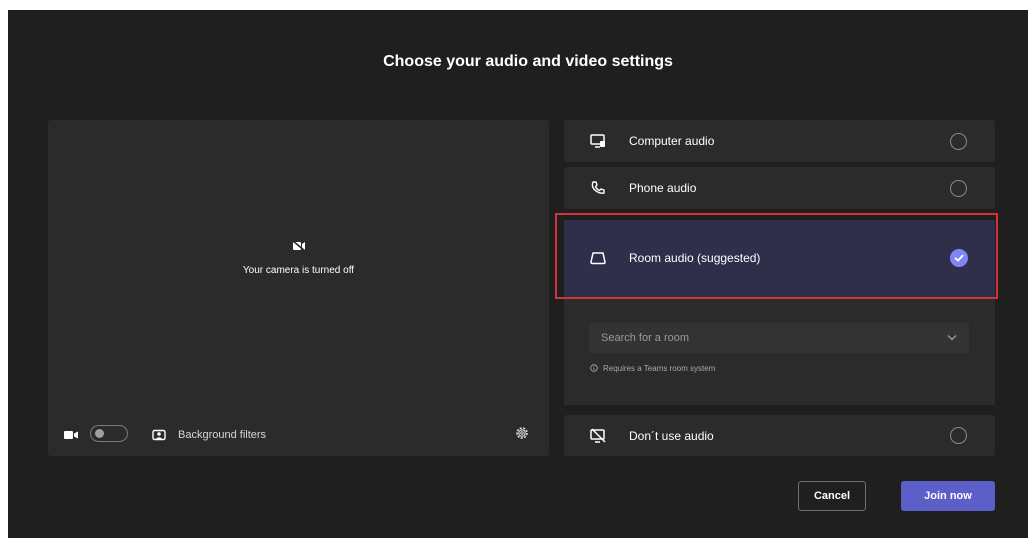  Describe the element at coordinates (528, 61) in the screenshot. I see `dialog-title: Choose your audio and video settings` at that location.